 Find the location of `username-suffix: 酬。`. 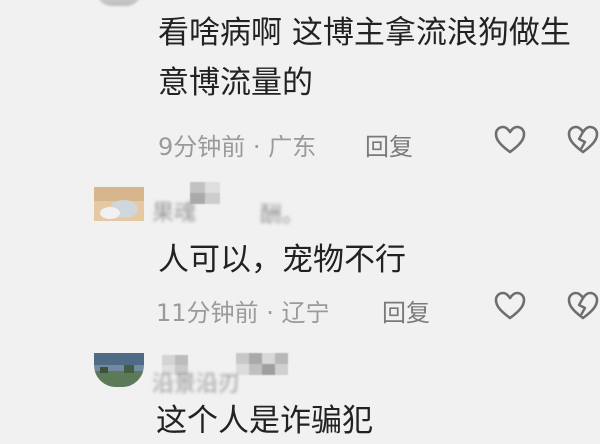

username-suffix: 酬。 is located at coordinates (282, 215).